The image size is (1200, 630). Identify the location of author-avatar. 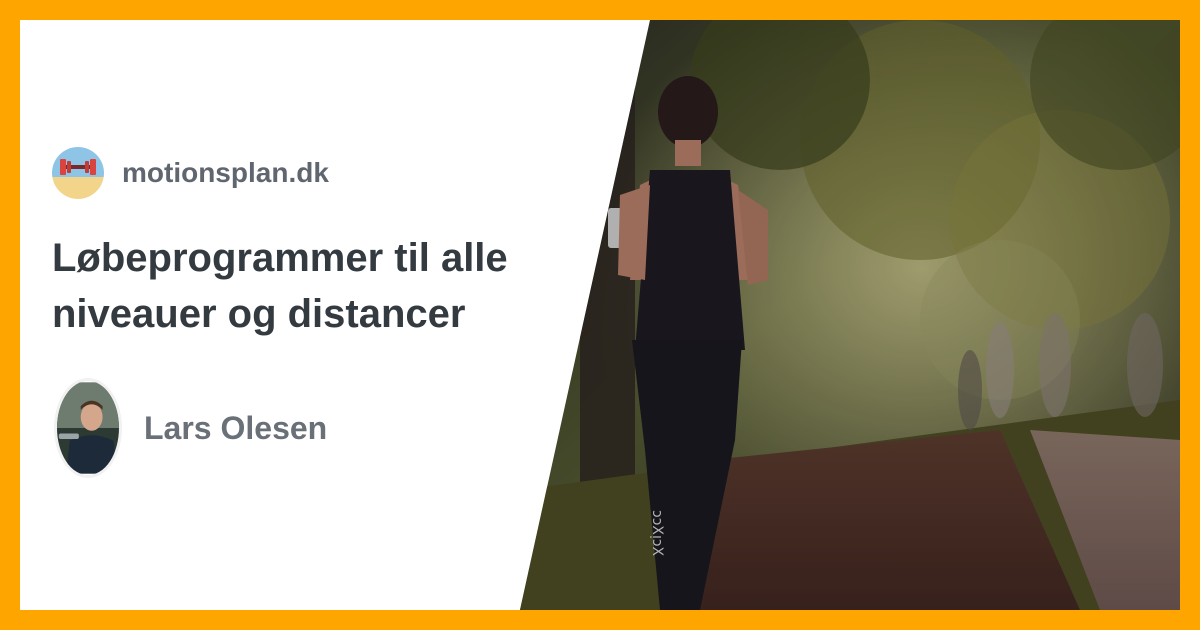
(88, 428).